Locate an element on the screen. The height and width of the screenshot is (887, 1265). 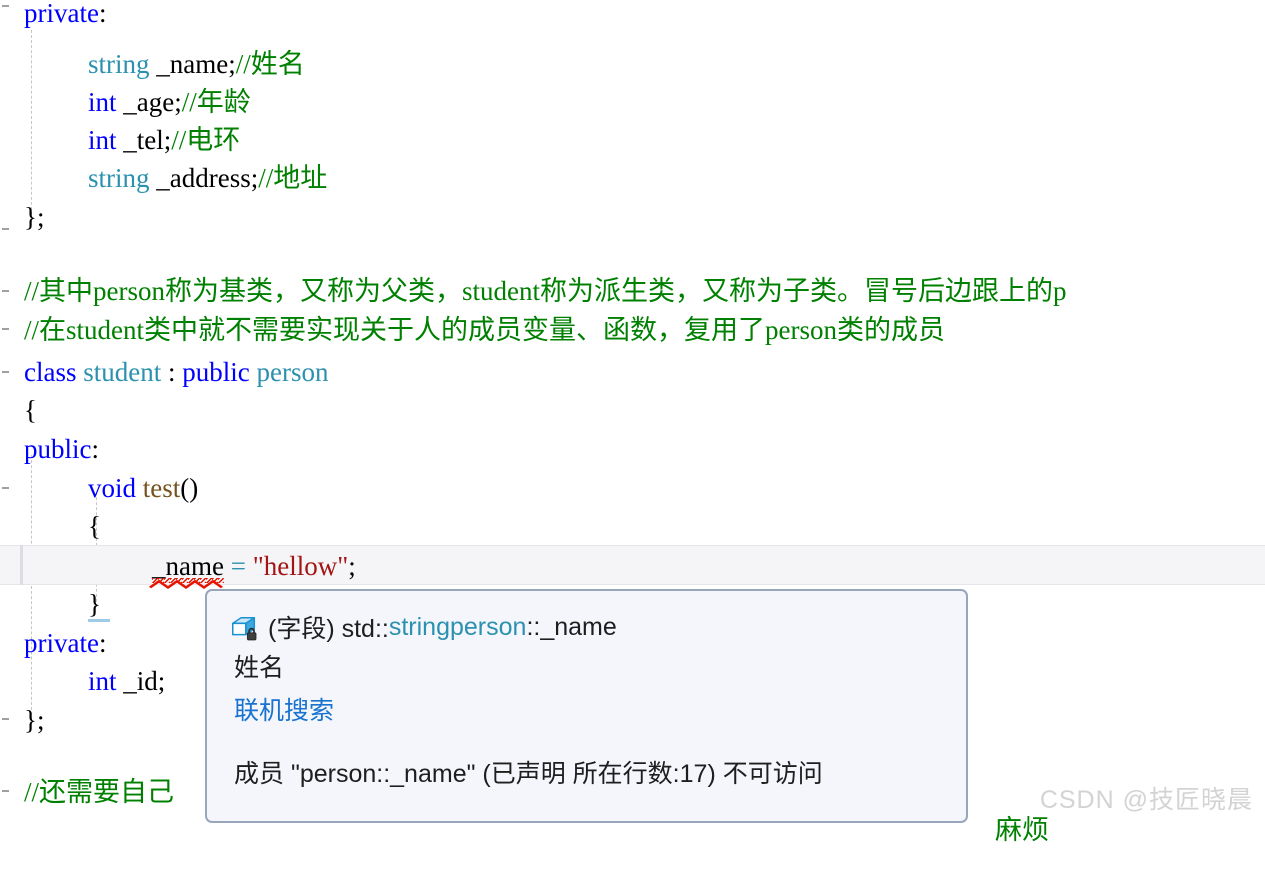
code-token: ; is located at coordinates (352, 566).